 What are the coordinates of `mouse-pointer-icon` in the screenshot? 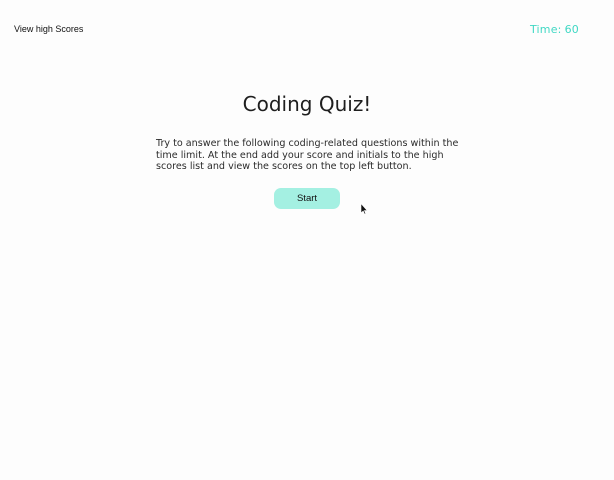 It's located at (364, 209).